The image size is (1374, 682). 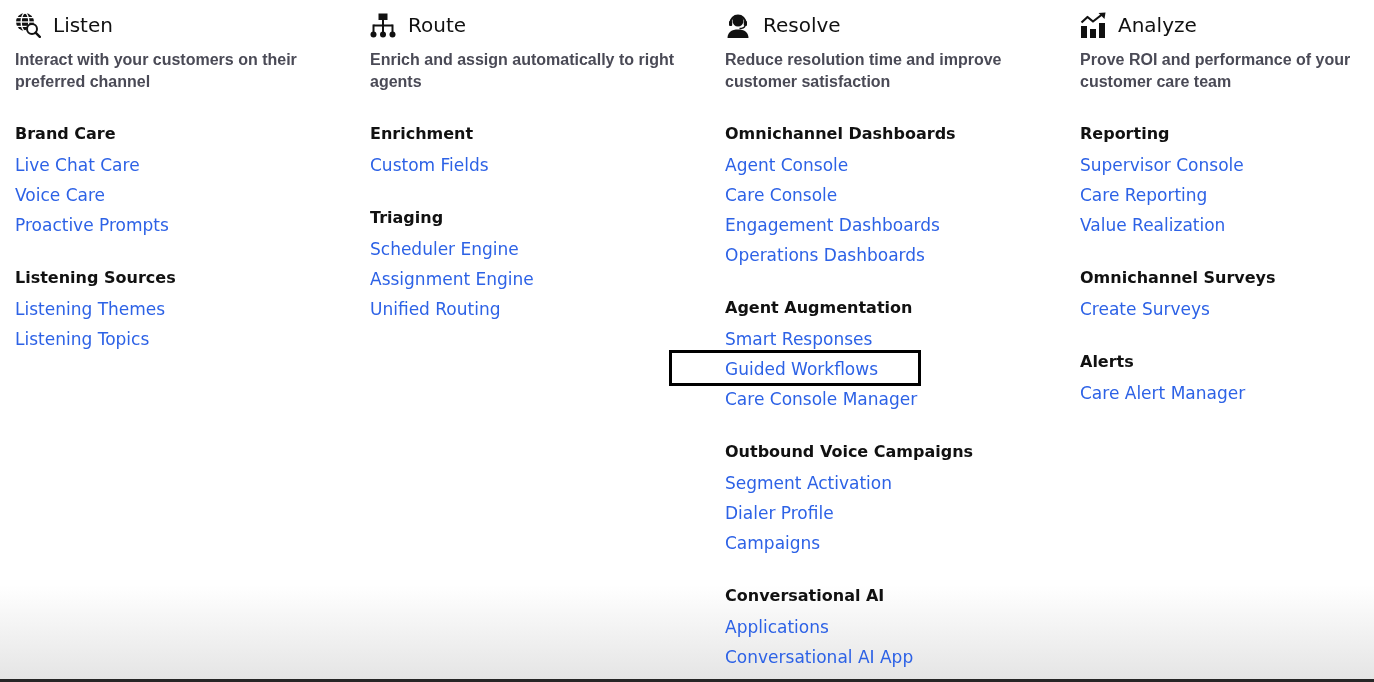 What do you see at coordinates (28, 25) in the screenshot?
I see `globe-search-icon` at bounding box center [28, 25].